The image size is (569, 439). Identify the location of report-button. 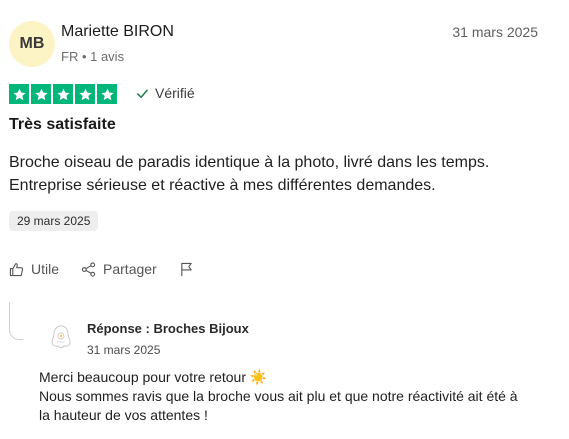
(186, 269).